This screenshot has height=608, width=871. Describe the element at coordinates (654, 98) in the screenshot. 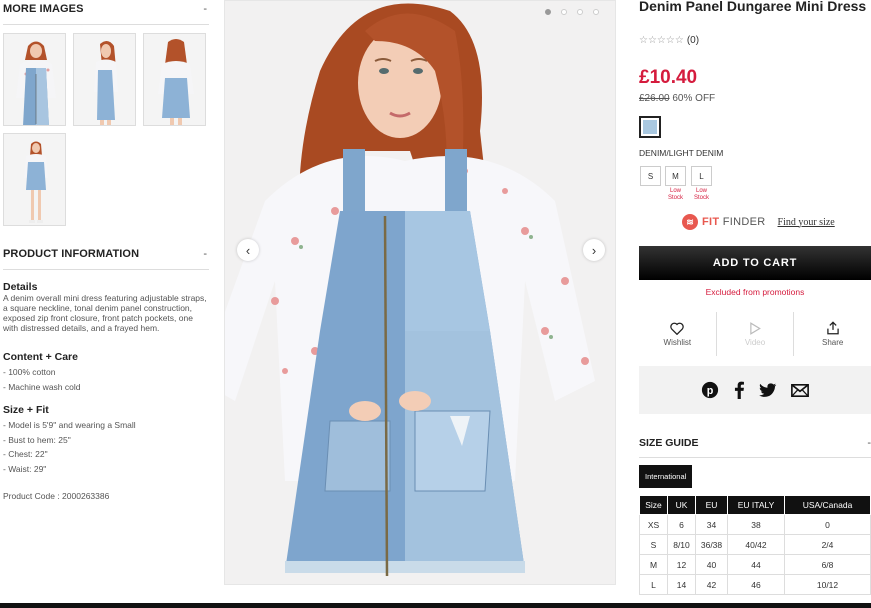

I see `original-price: £26.00` at that location.